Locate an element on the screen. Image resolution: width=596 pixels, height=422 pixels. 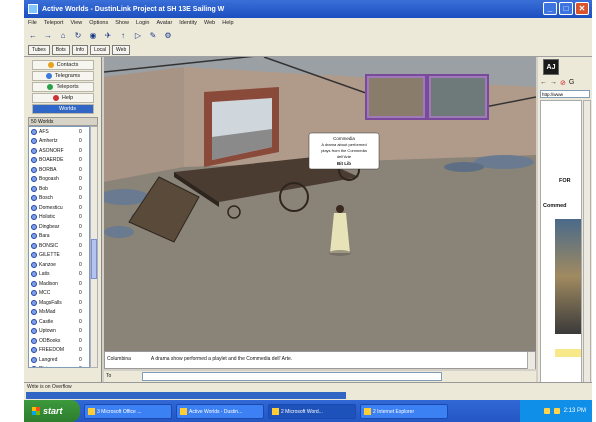
list-item: Kanzoe 0 is located at coordinates (59, 265).